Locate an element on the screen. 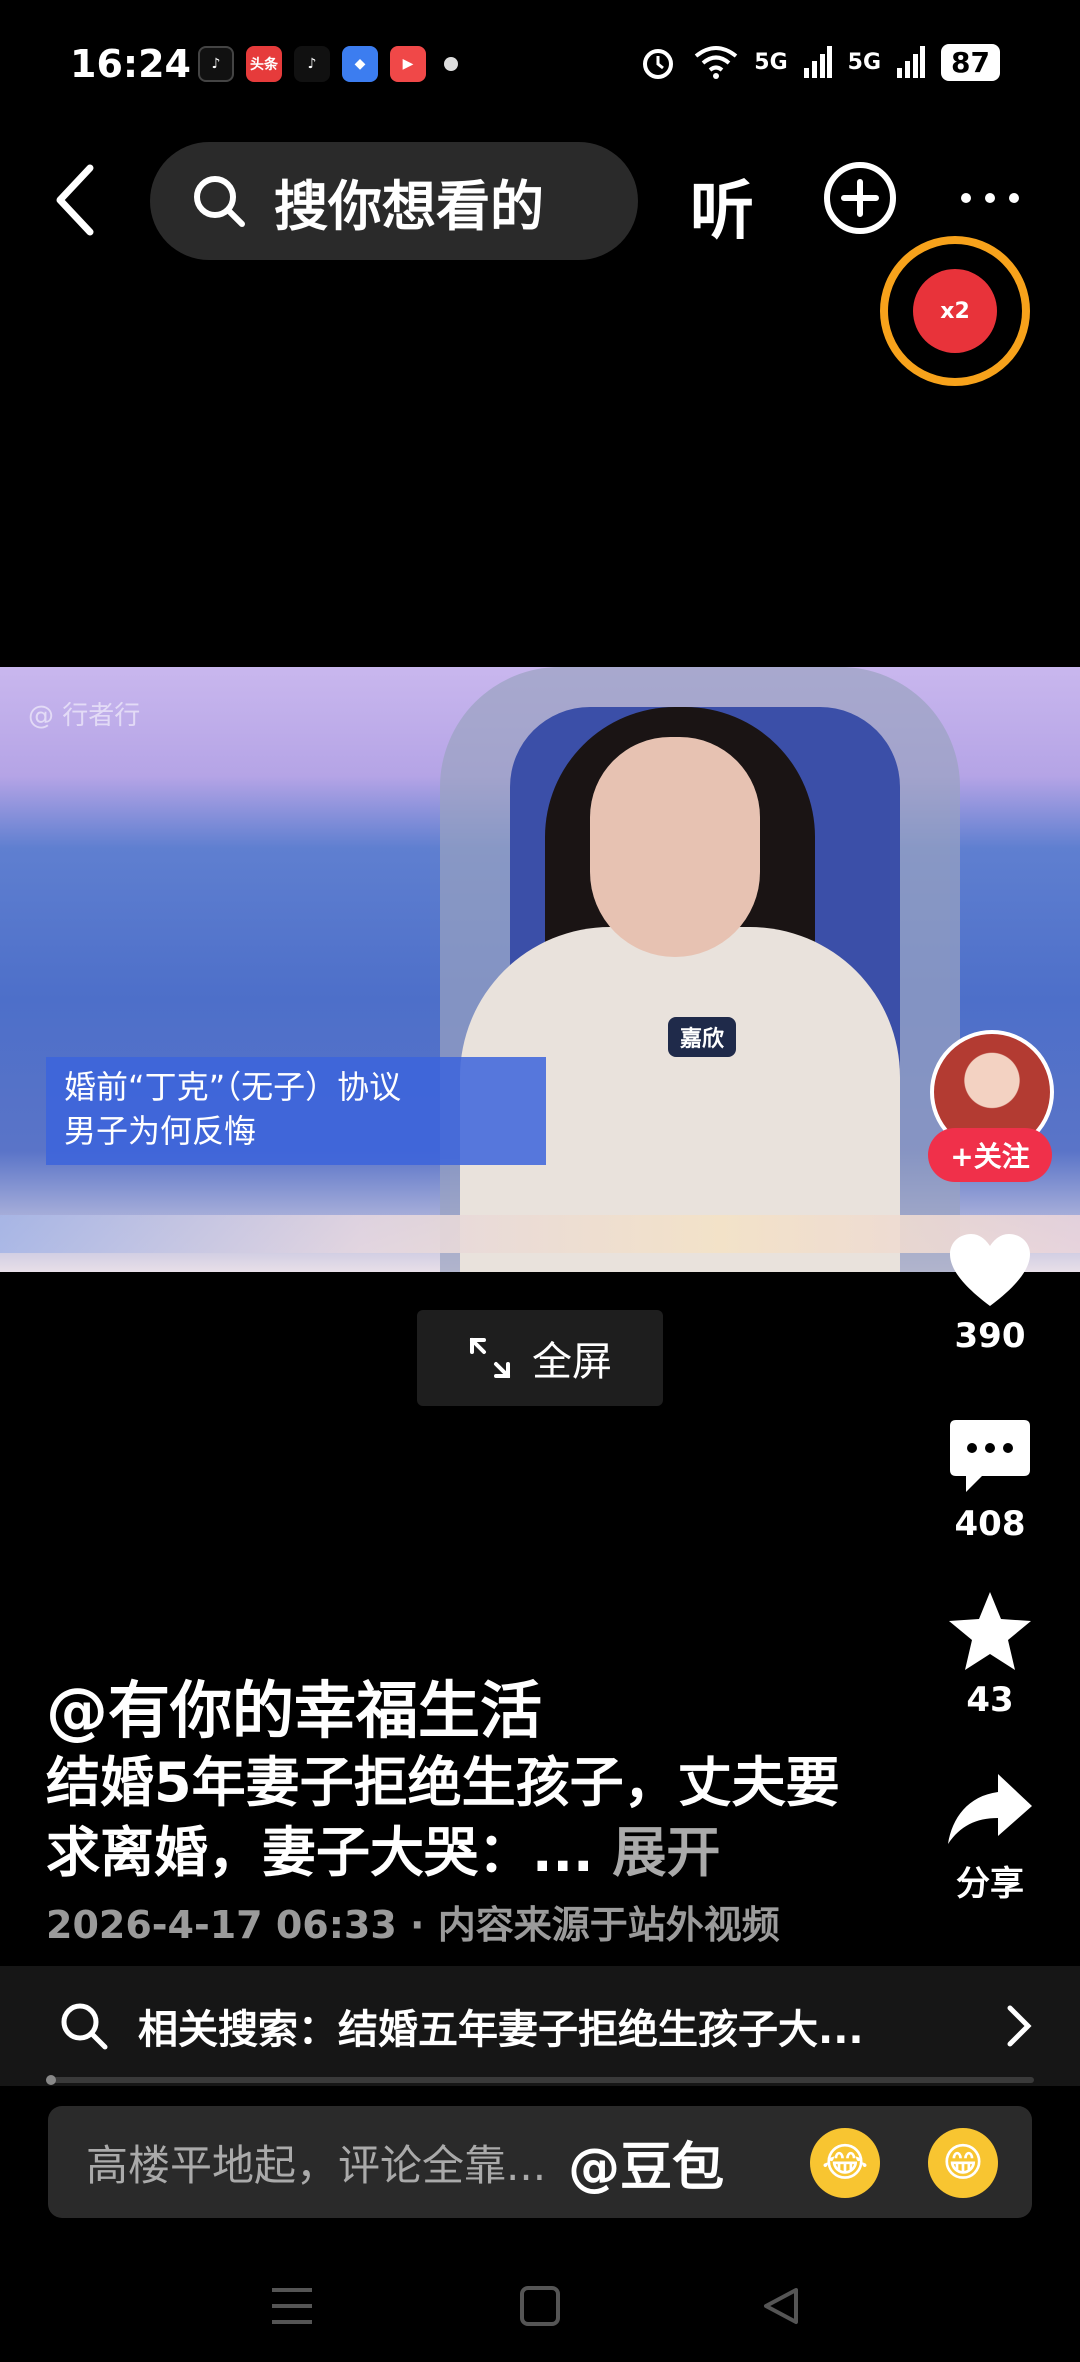 This screenshot has height=2362, width=1080. comment-button: 408 is located at coordinates (990, 1481).